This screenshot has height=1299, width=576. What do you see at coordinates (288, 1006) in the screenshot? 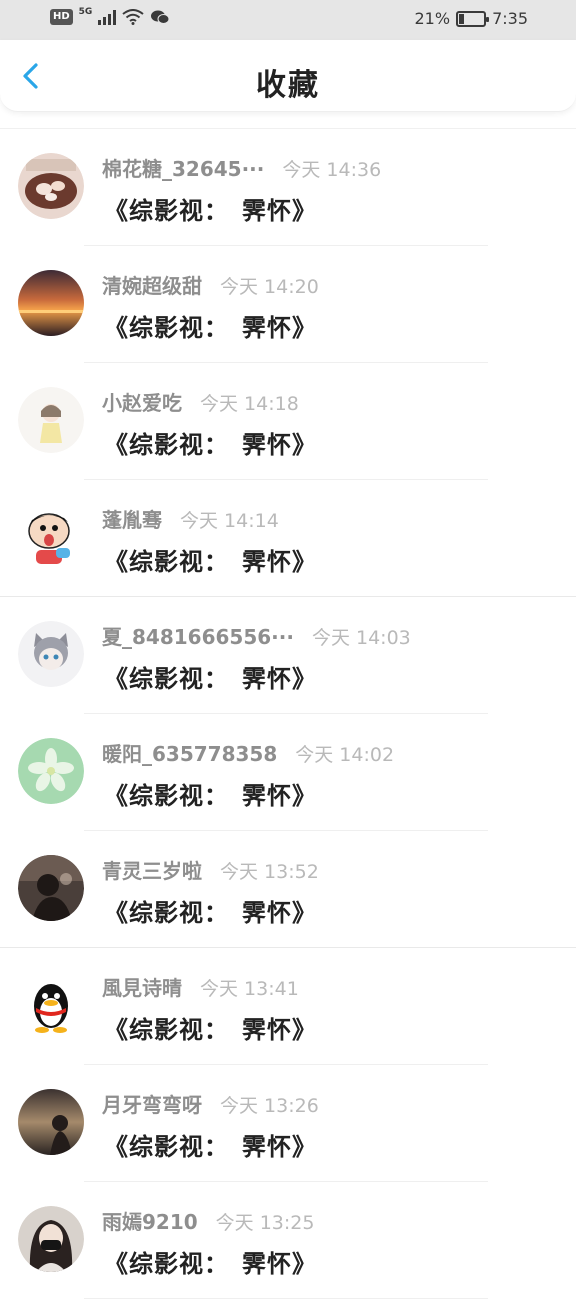
I see `list-item: 風見诗晴 今天 13:41 《综影视： 霁怀》` at bounding box center [288, 1006].